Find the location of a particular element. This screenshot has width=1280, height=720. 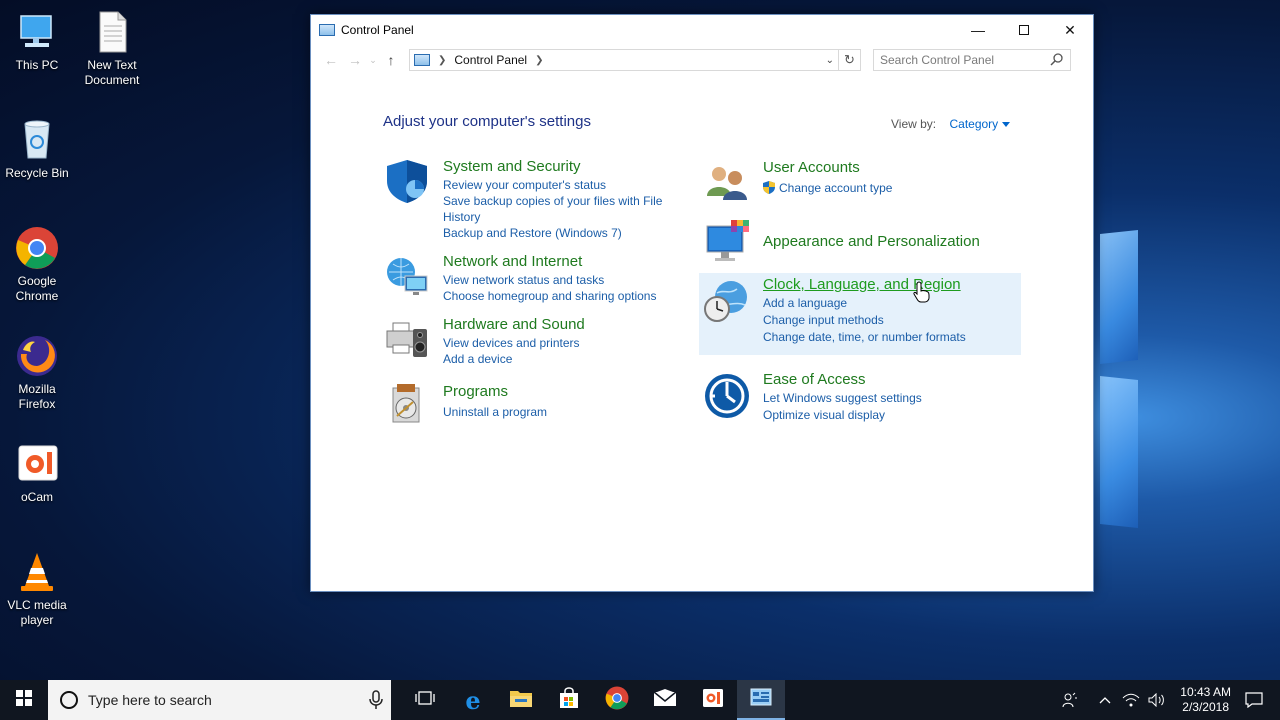

taskbar-control-panel is located at coordinates (761, 700).